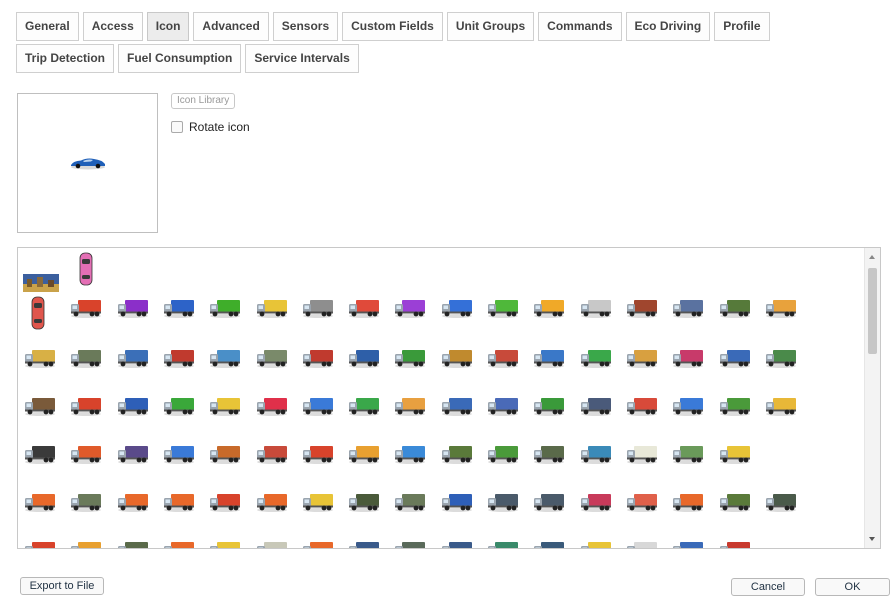 Image resolution: width=890 pixels, height=607 pixels. Describe the element at coordinates (47, 26) in the screenshot. I see `tab-general: General` at that location.